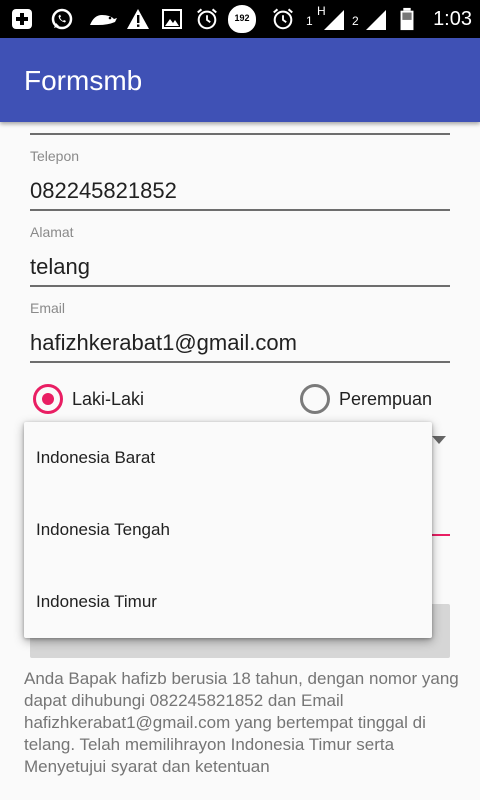  Describe the element at coordinates (62, 19) in the screenshot. I see `whatsapp-icon` at that location.